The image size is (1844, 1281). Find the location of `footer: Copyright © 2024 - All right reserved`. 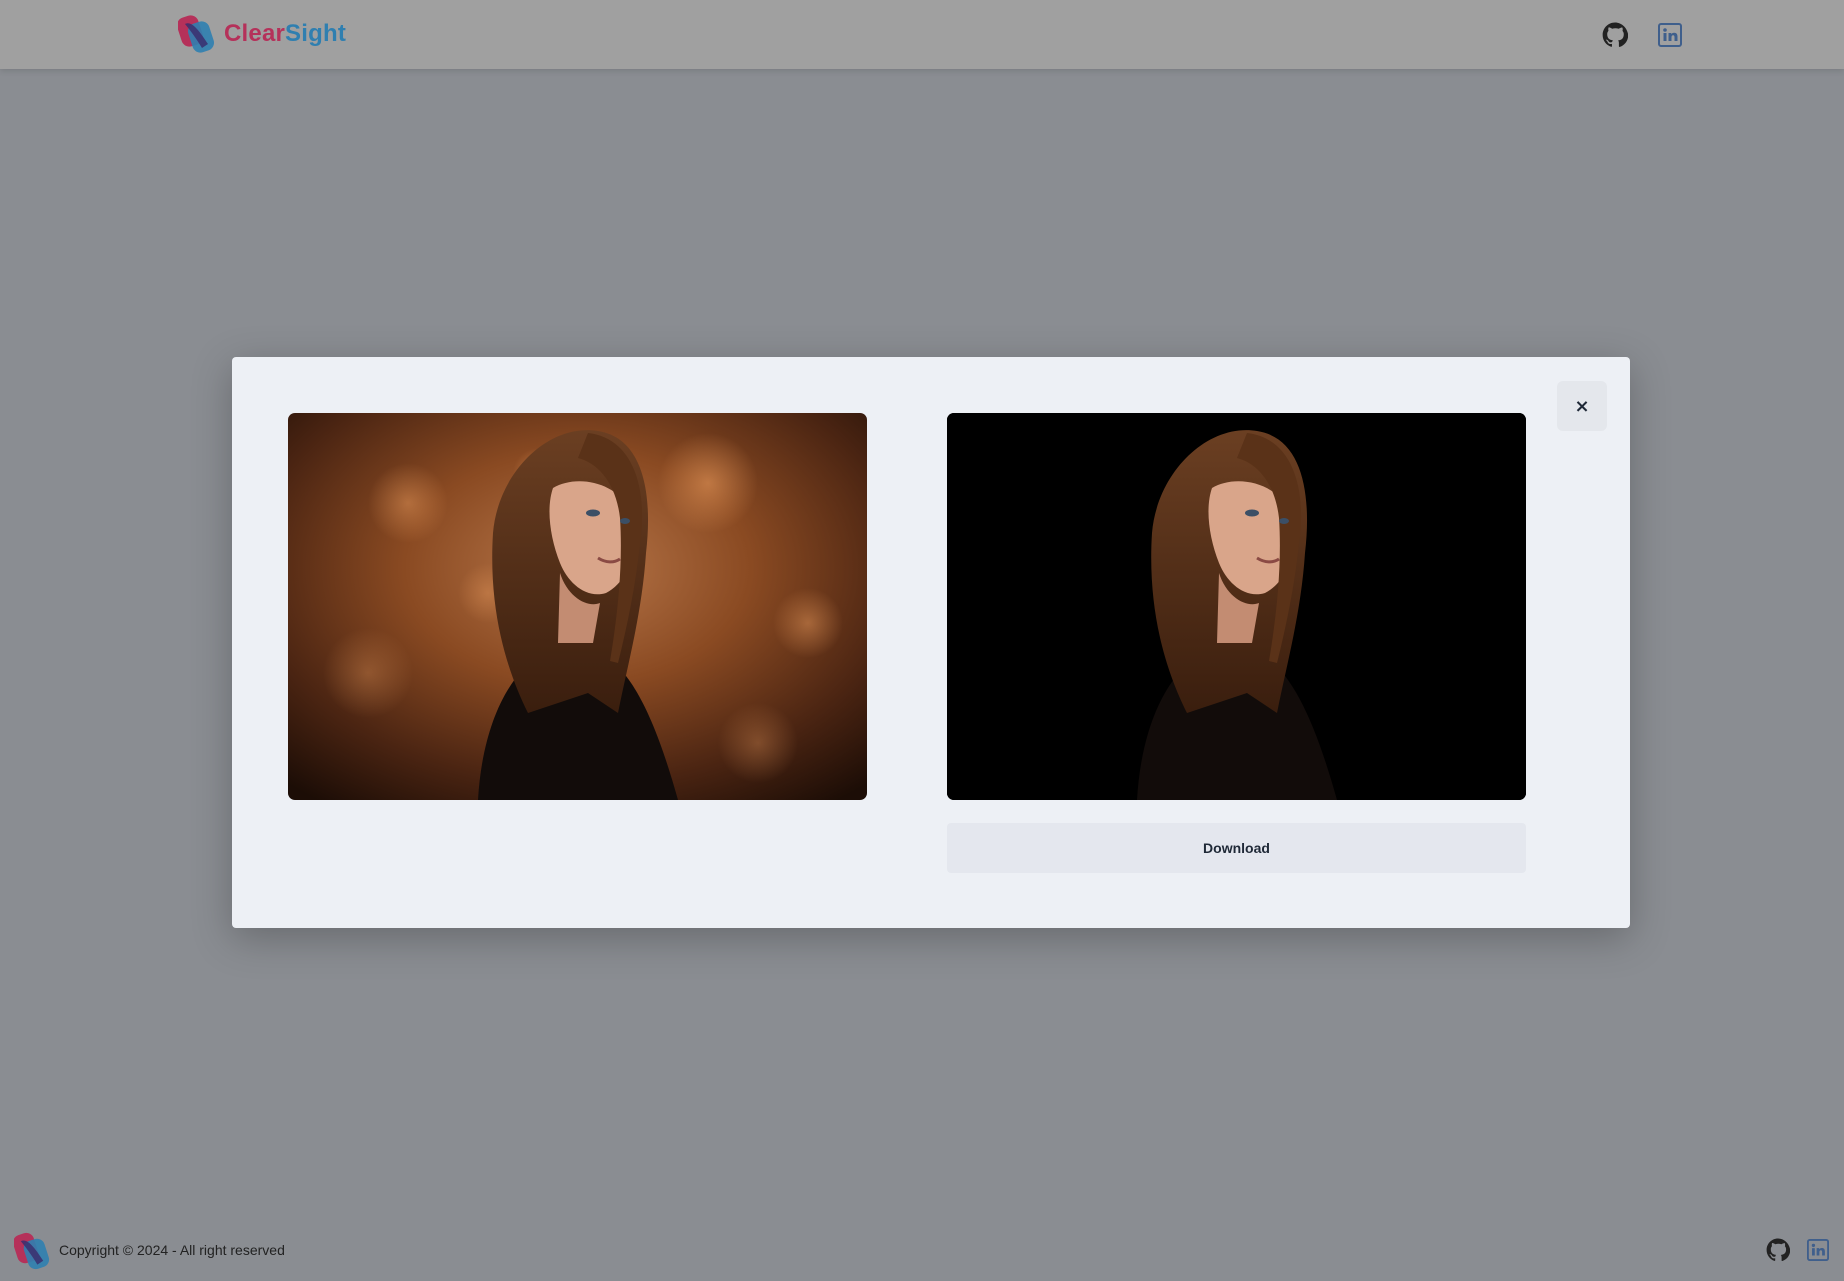

footer: Copyright © 2024 - All right reserved is located at coordinates (922, 1249).